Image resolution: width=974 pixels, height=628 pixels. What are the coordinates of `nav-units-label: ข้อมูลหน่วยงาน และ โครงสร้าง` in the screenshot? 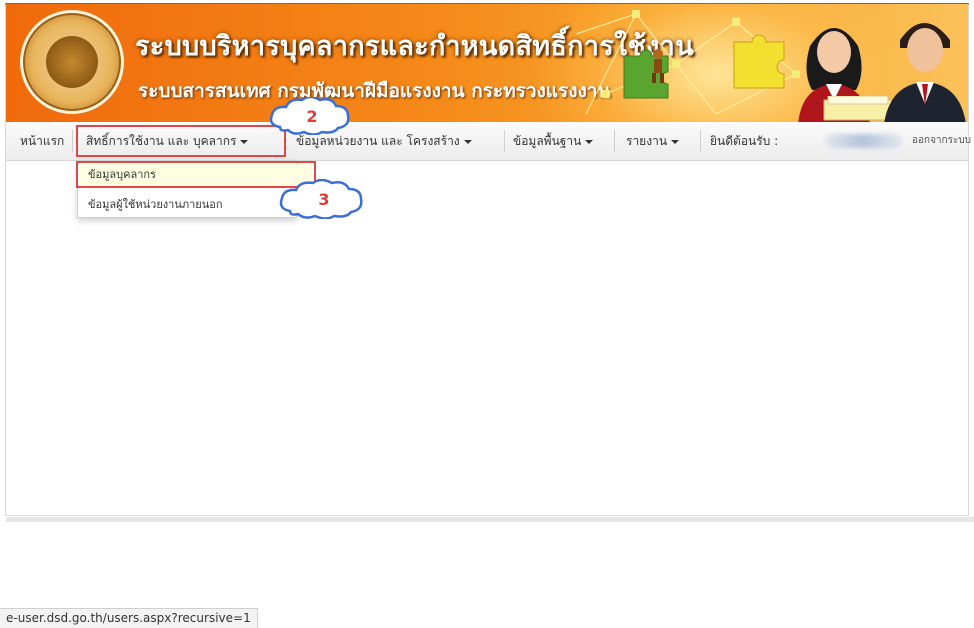 It's located at (378, 141).